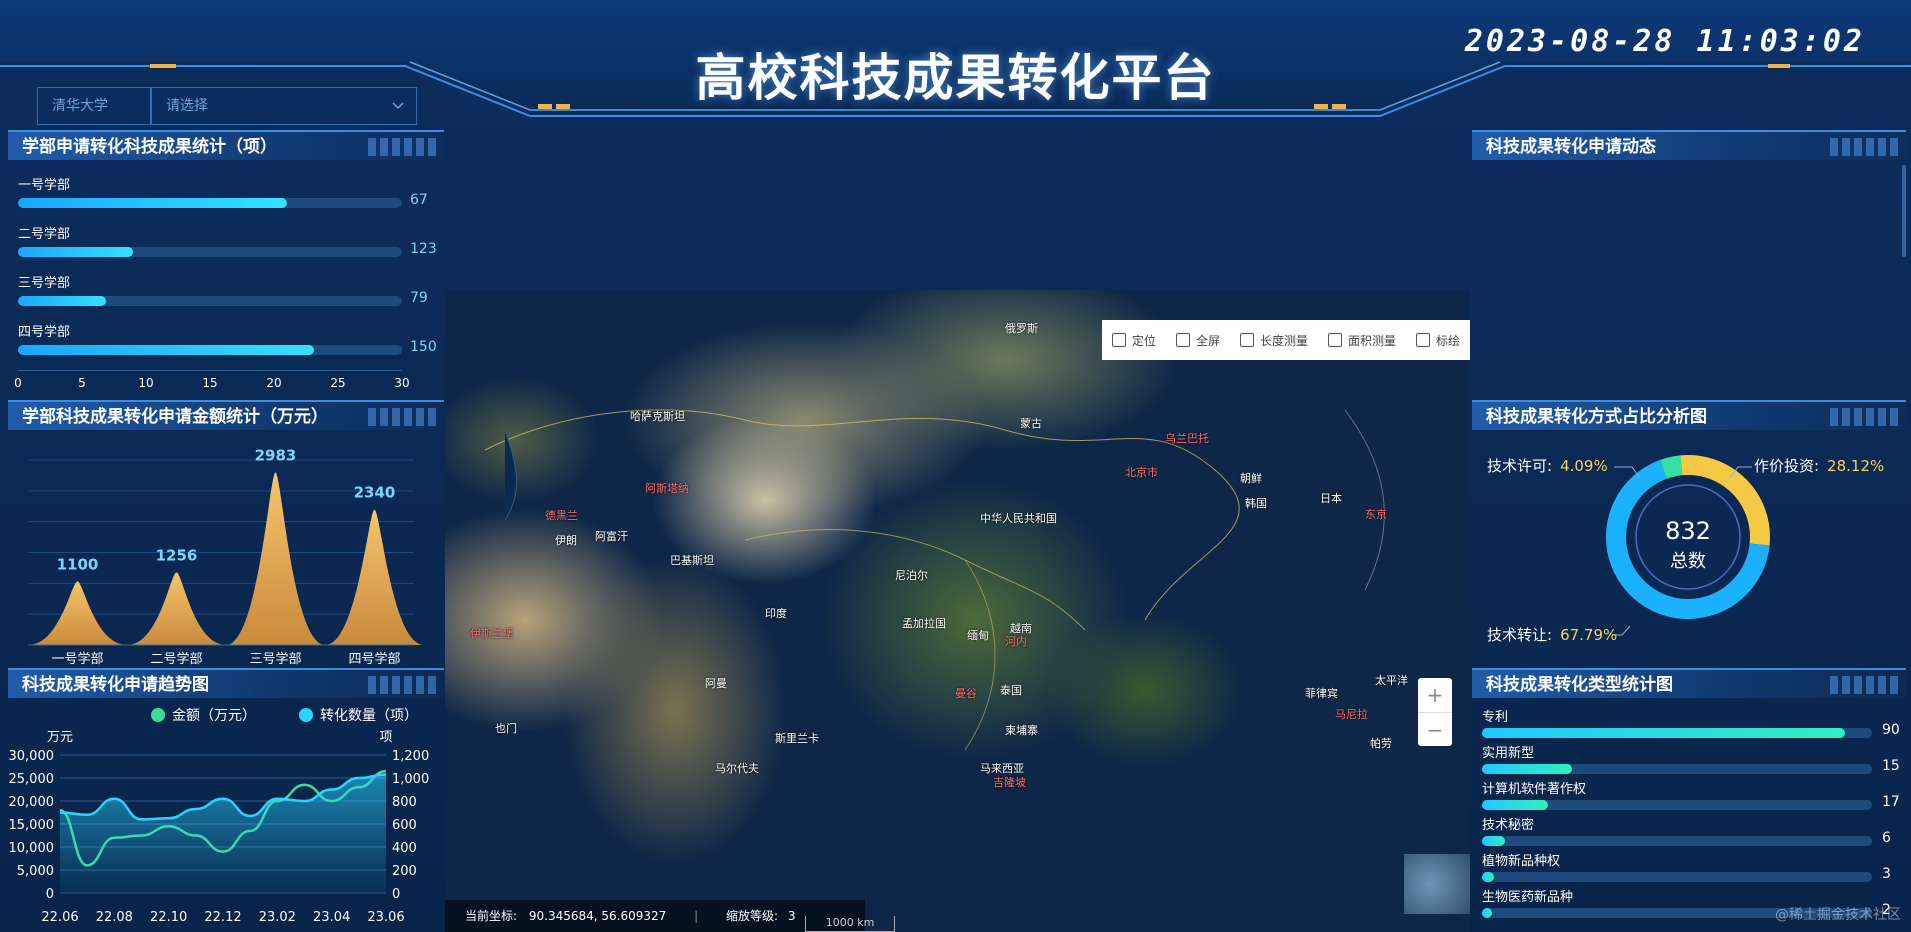 The image size is (1911, 932). What do you see at coordinates (1361, 340) in the screenshot?
I see `map-tool-button: 面积测量` at bounding box center [1361, 340].